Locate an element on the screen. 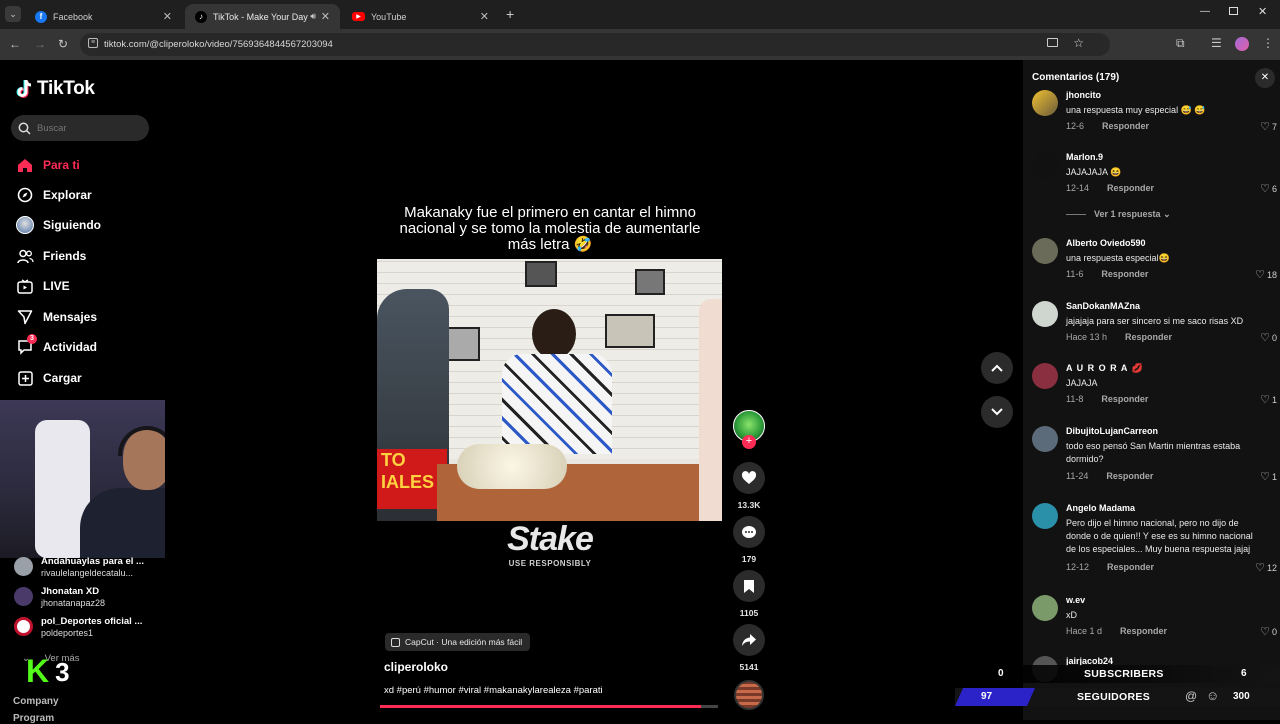 The width and height of the screenshot is (1280, 724). menu-icon: ⋮ is located at coordinates (1268, 43).